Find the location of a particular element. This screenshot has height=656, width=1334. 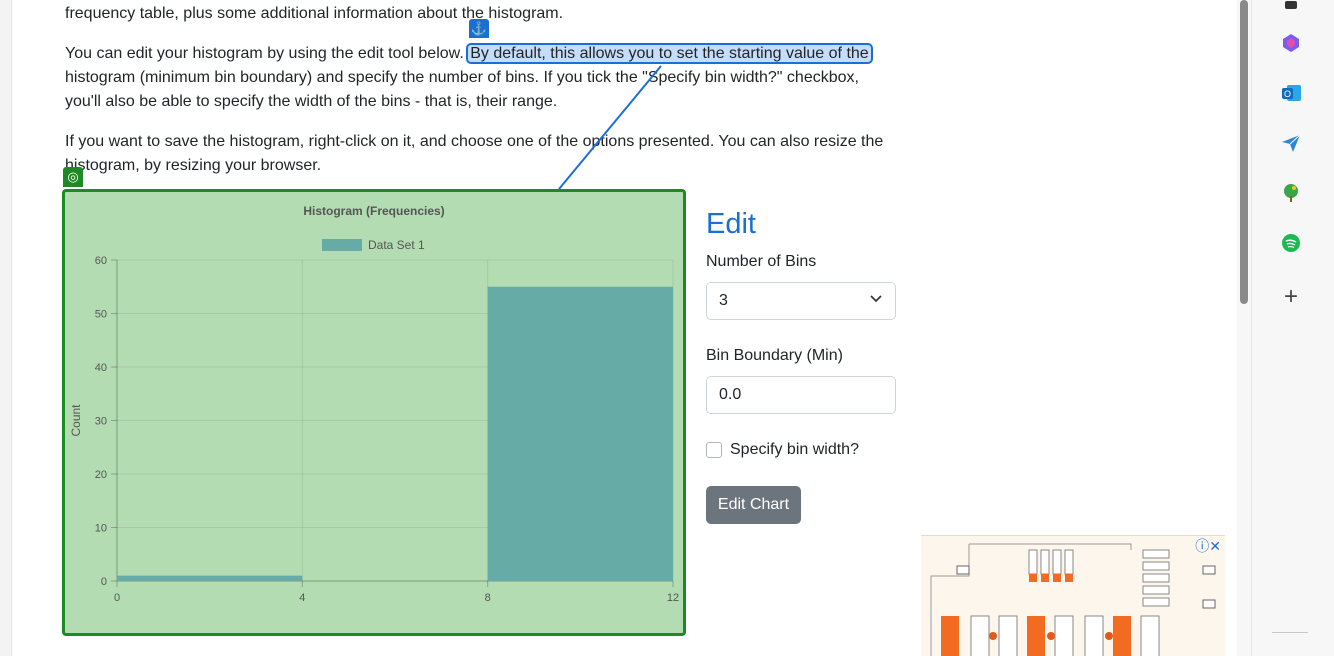

min-boundary-input: 0.0 is located at coordinates (801, 395).